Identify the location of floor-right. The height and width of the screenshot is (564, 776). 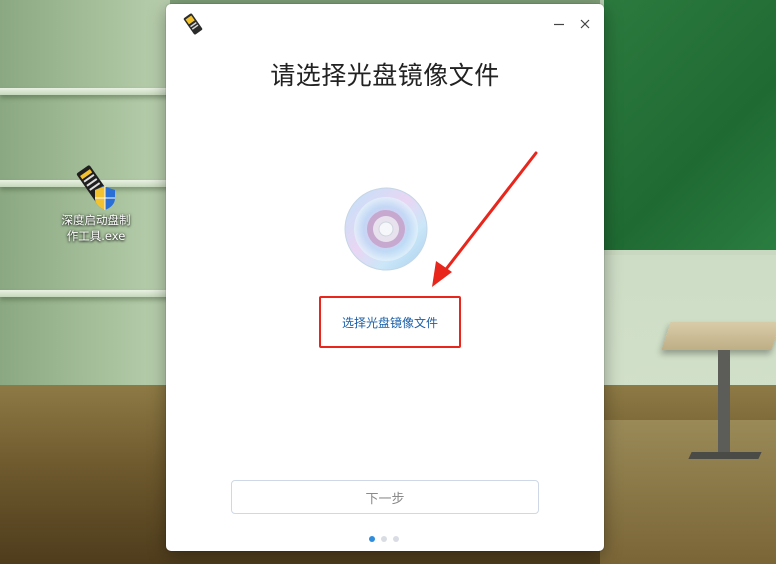
(688, 492).